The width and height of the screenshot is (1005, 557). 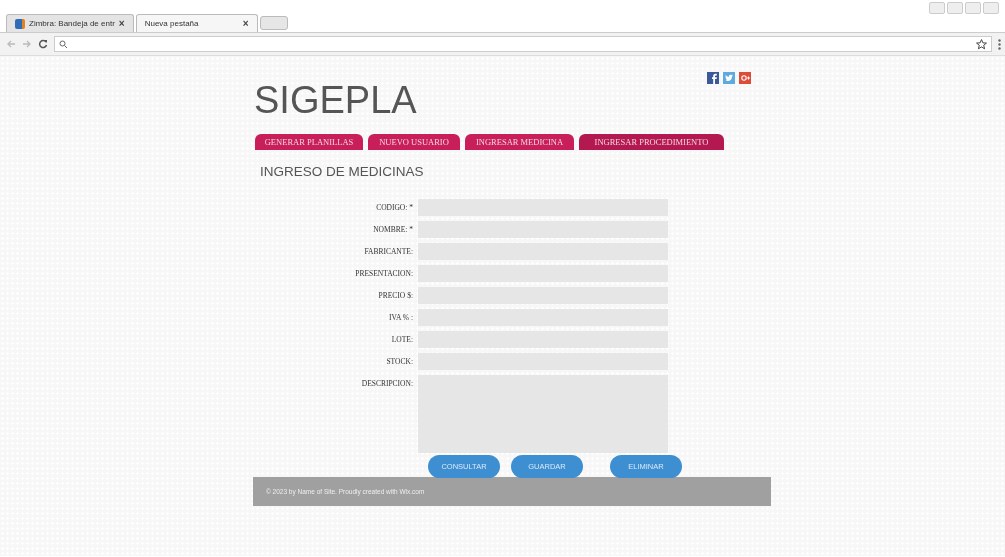 What do you see at coordinates (981, 44) in the screenshot?
I see `star-icon` at bounding box center [981, 44].